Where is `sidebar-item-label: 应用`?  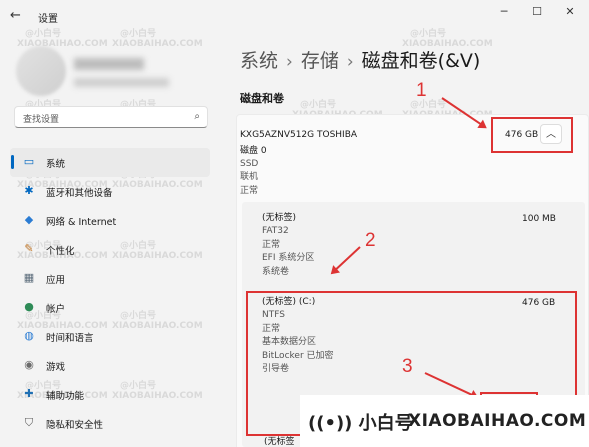 sidebar-item-label: 应用 is located at coordinates (56, 280).